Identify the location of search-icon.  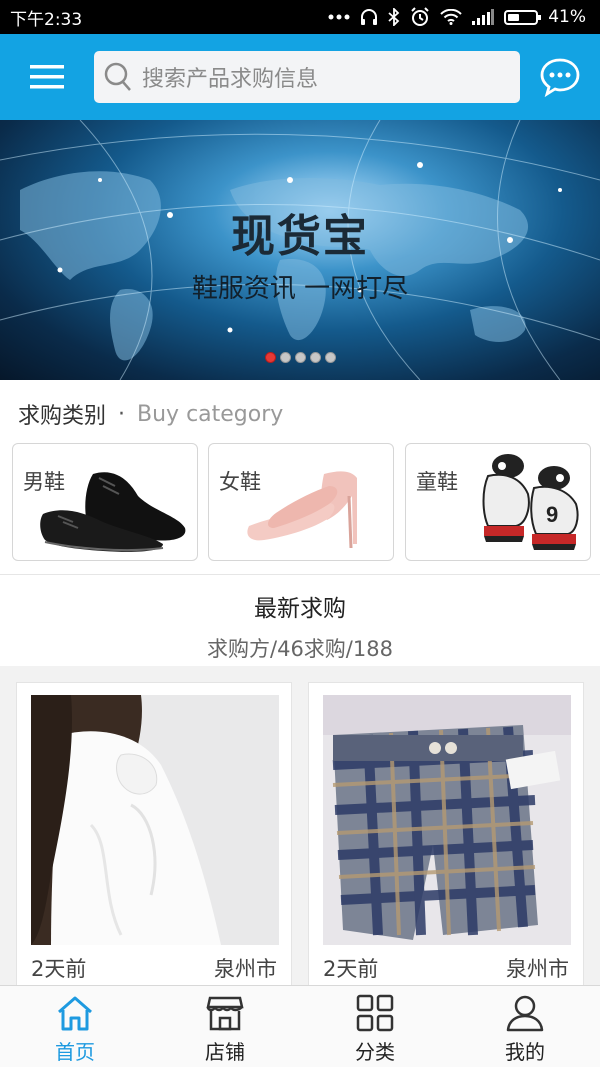
(117, 76).